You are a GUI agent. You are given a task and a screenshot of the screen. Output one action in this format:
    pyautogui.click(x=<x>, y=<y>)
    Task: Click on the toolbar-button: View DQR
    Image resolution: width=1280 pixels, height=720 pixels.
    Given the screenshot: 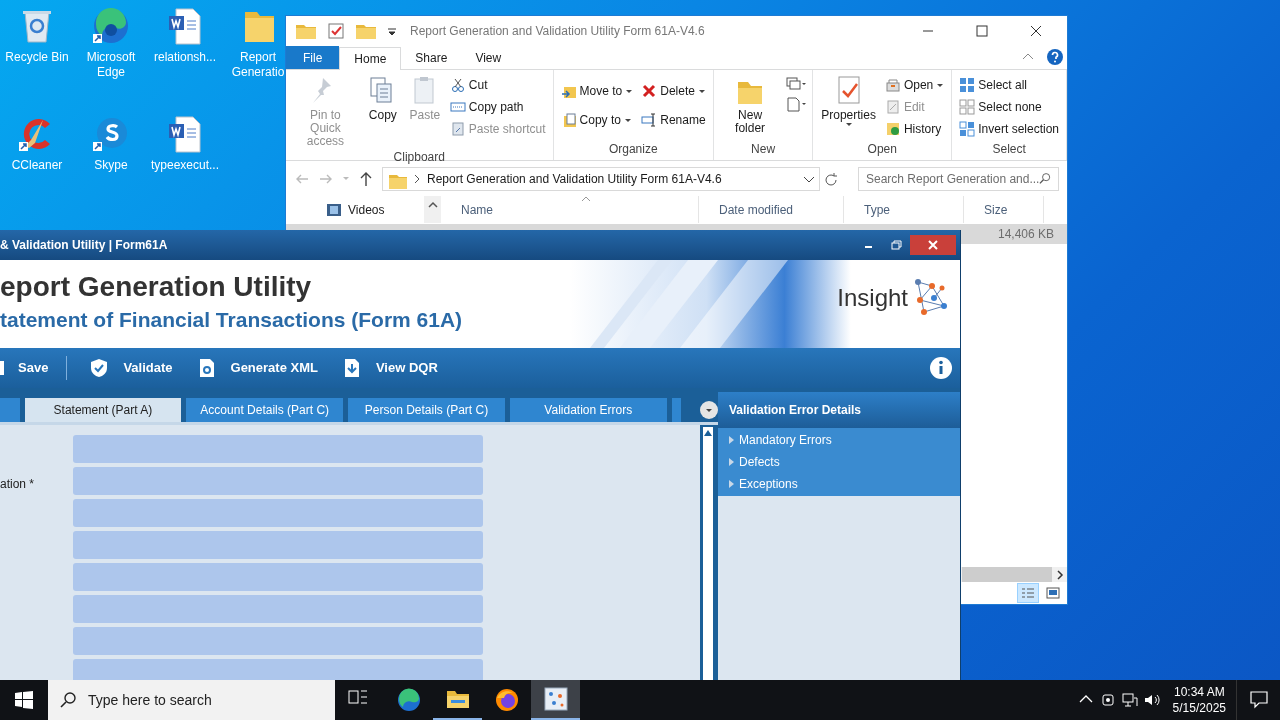 What is the action you would take?
    pyautogui.click(x=389, y=368)
    